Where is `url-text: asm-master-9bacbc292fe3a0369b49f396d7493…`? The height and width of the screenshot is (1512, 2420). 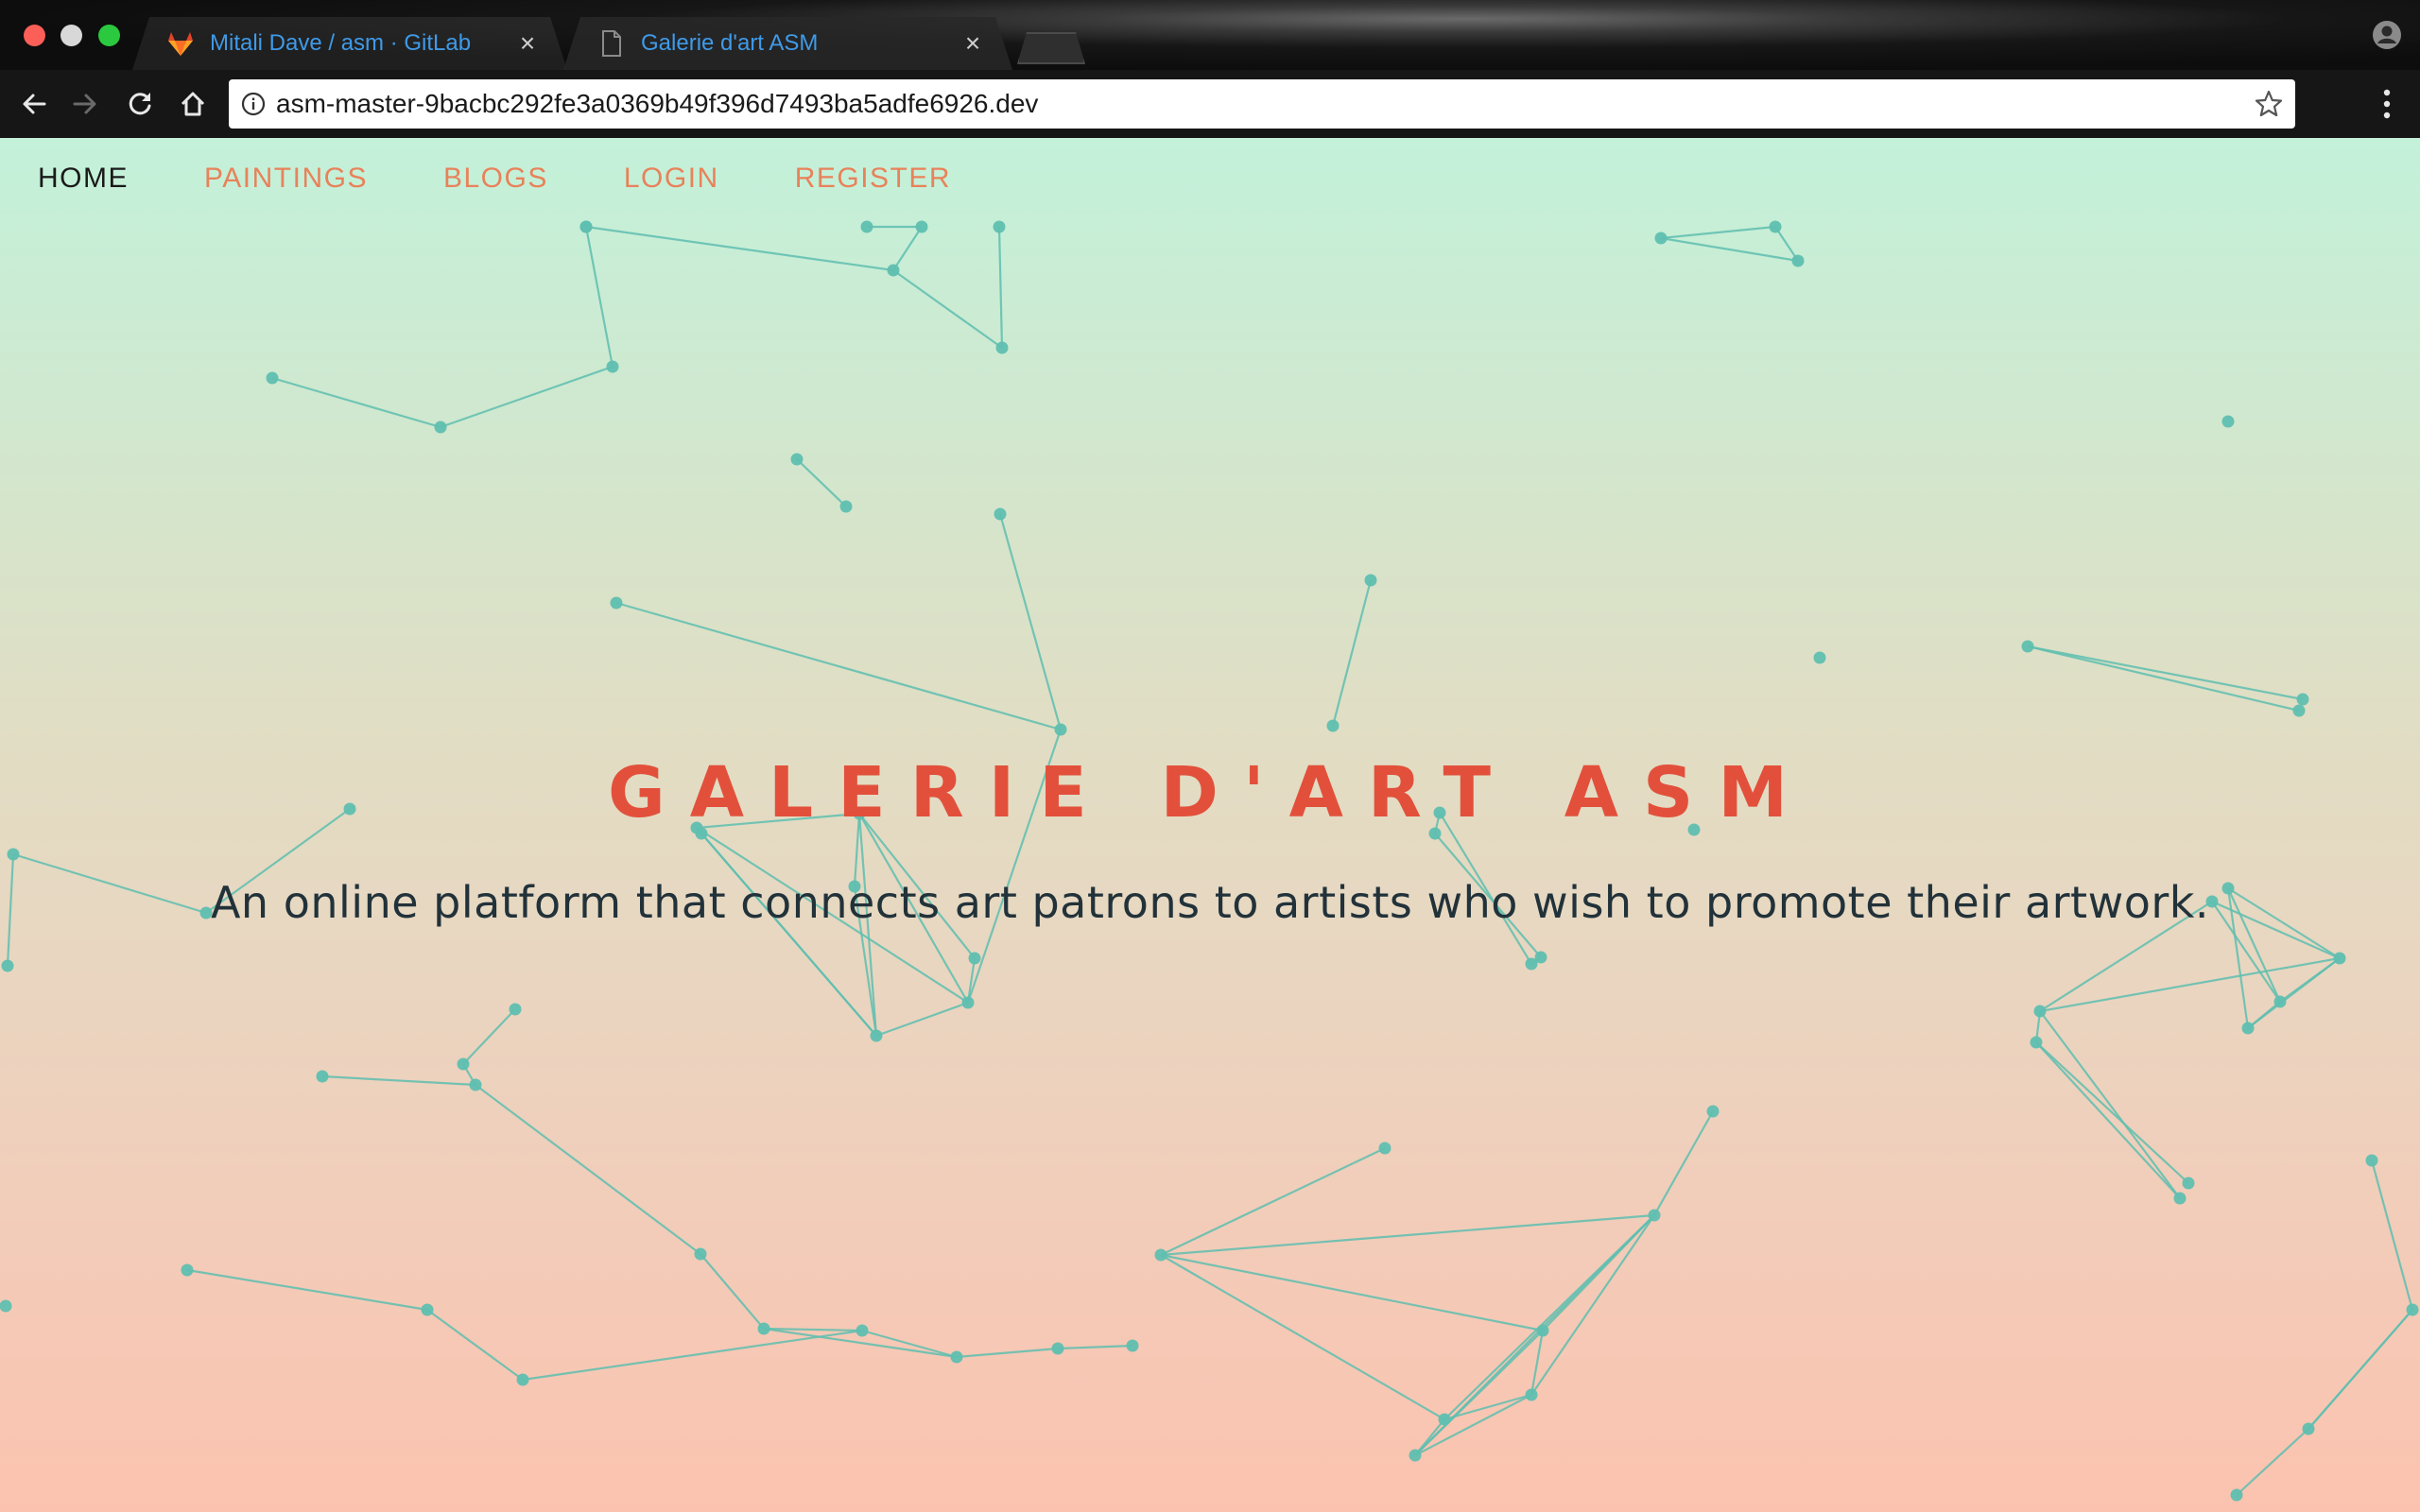
url-text: asm-master-9bacbc292fe3a0369b49f396d7493… is located at coordinates (657, 104).